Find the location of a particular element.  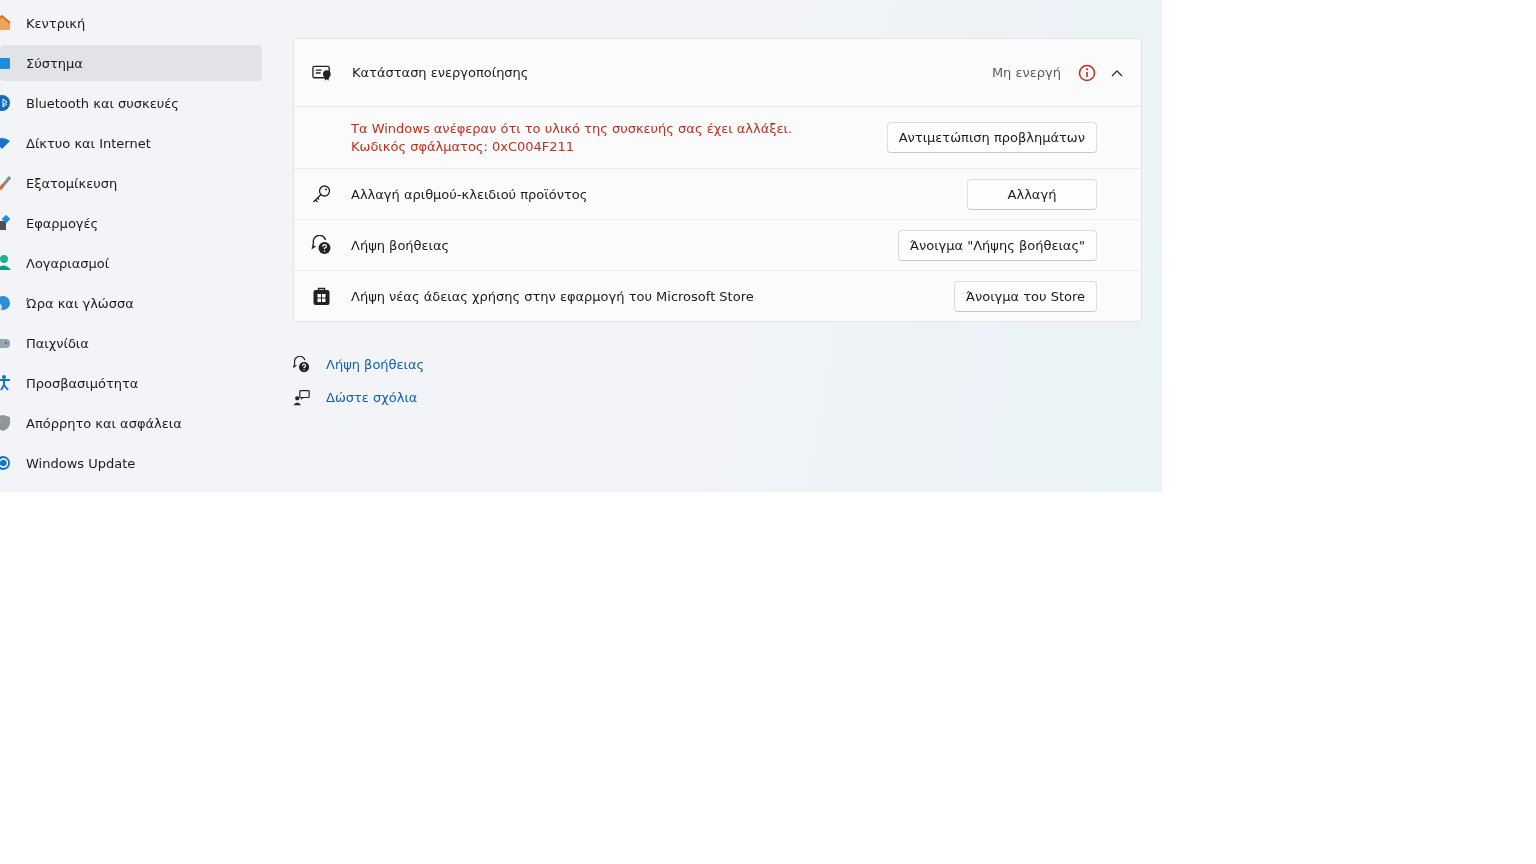

setting-label: Αλλαγή αριθμού-κλειδιού προϊόντος is located at coordinates (470, 194).